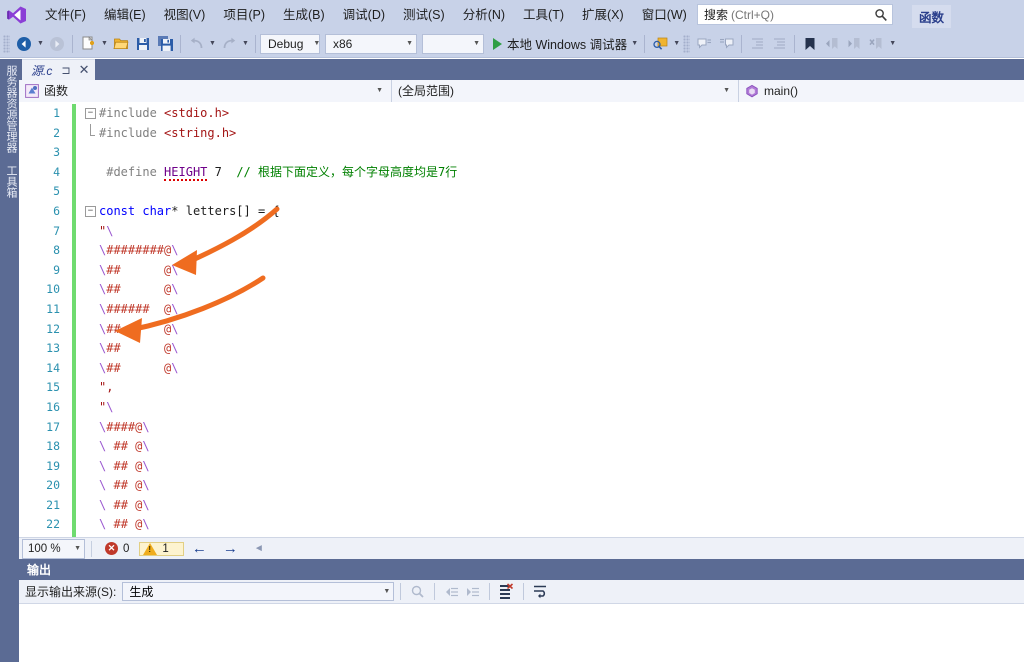 Image resolution: width=1024 pixels, height=662 pixels. I want to click on pin-icon: ⊐, so click(65, 70).